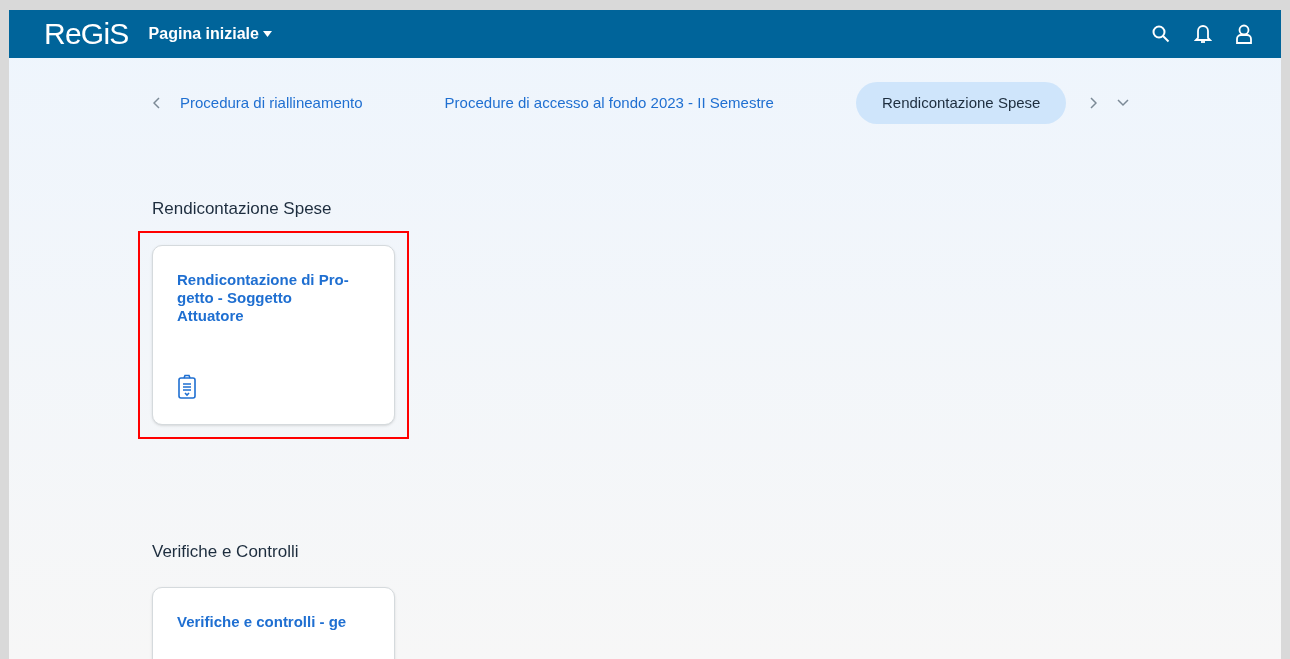 This screenshot has height=659, width=1290. I want to click on home-menu-button: Pagina iniziale, so click(210, 34).